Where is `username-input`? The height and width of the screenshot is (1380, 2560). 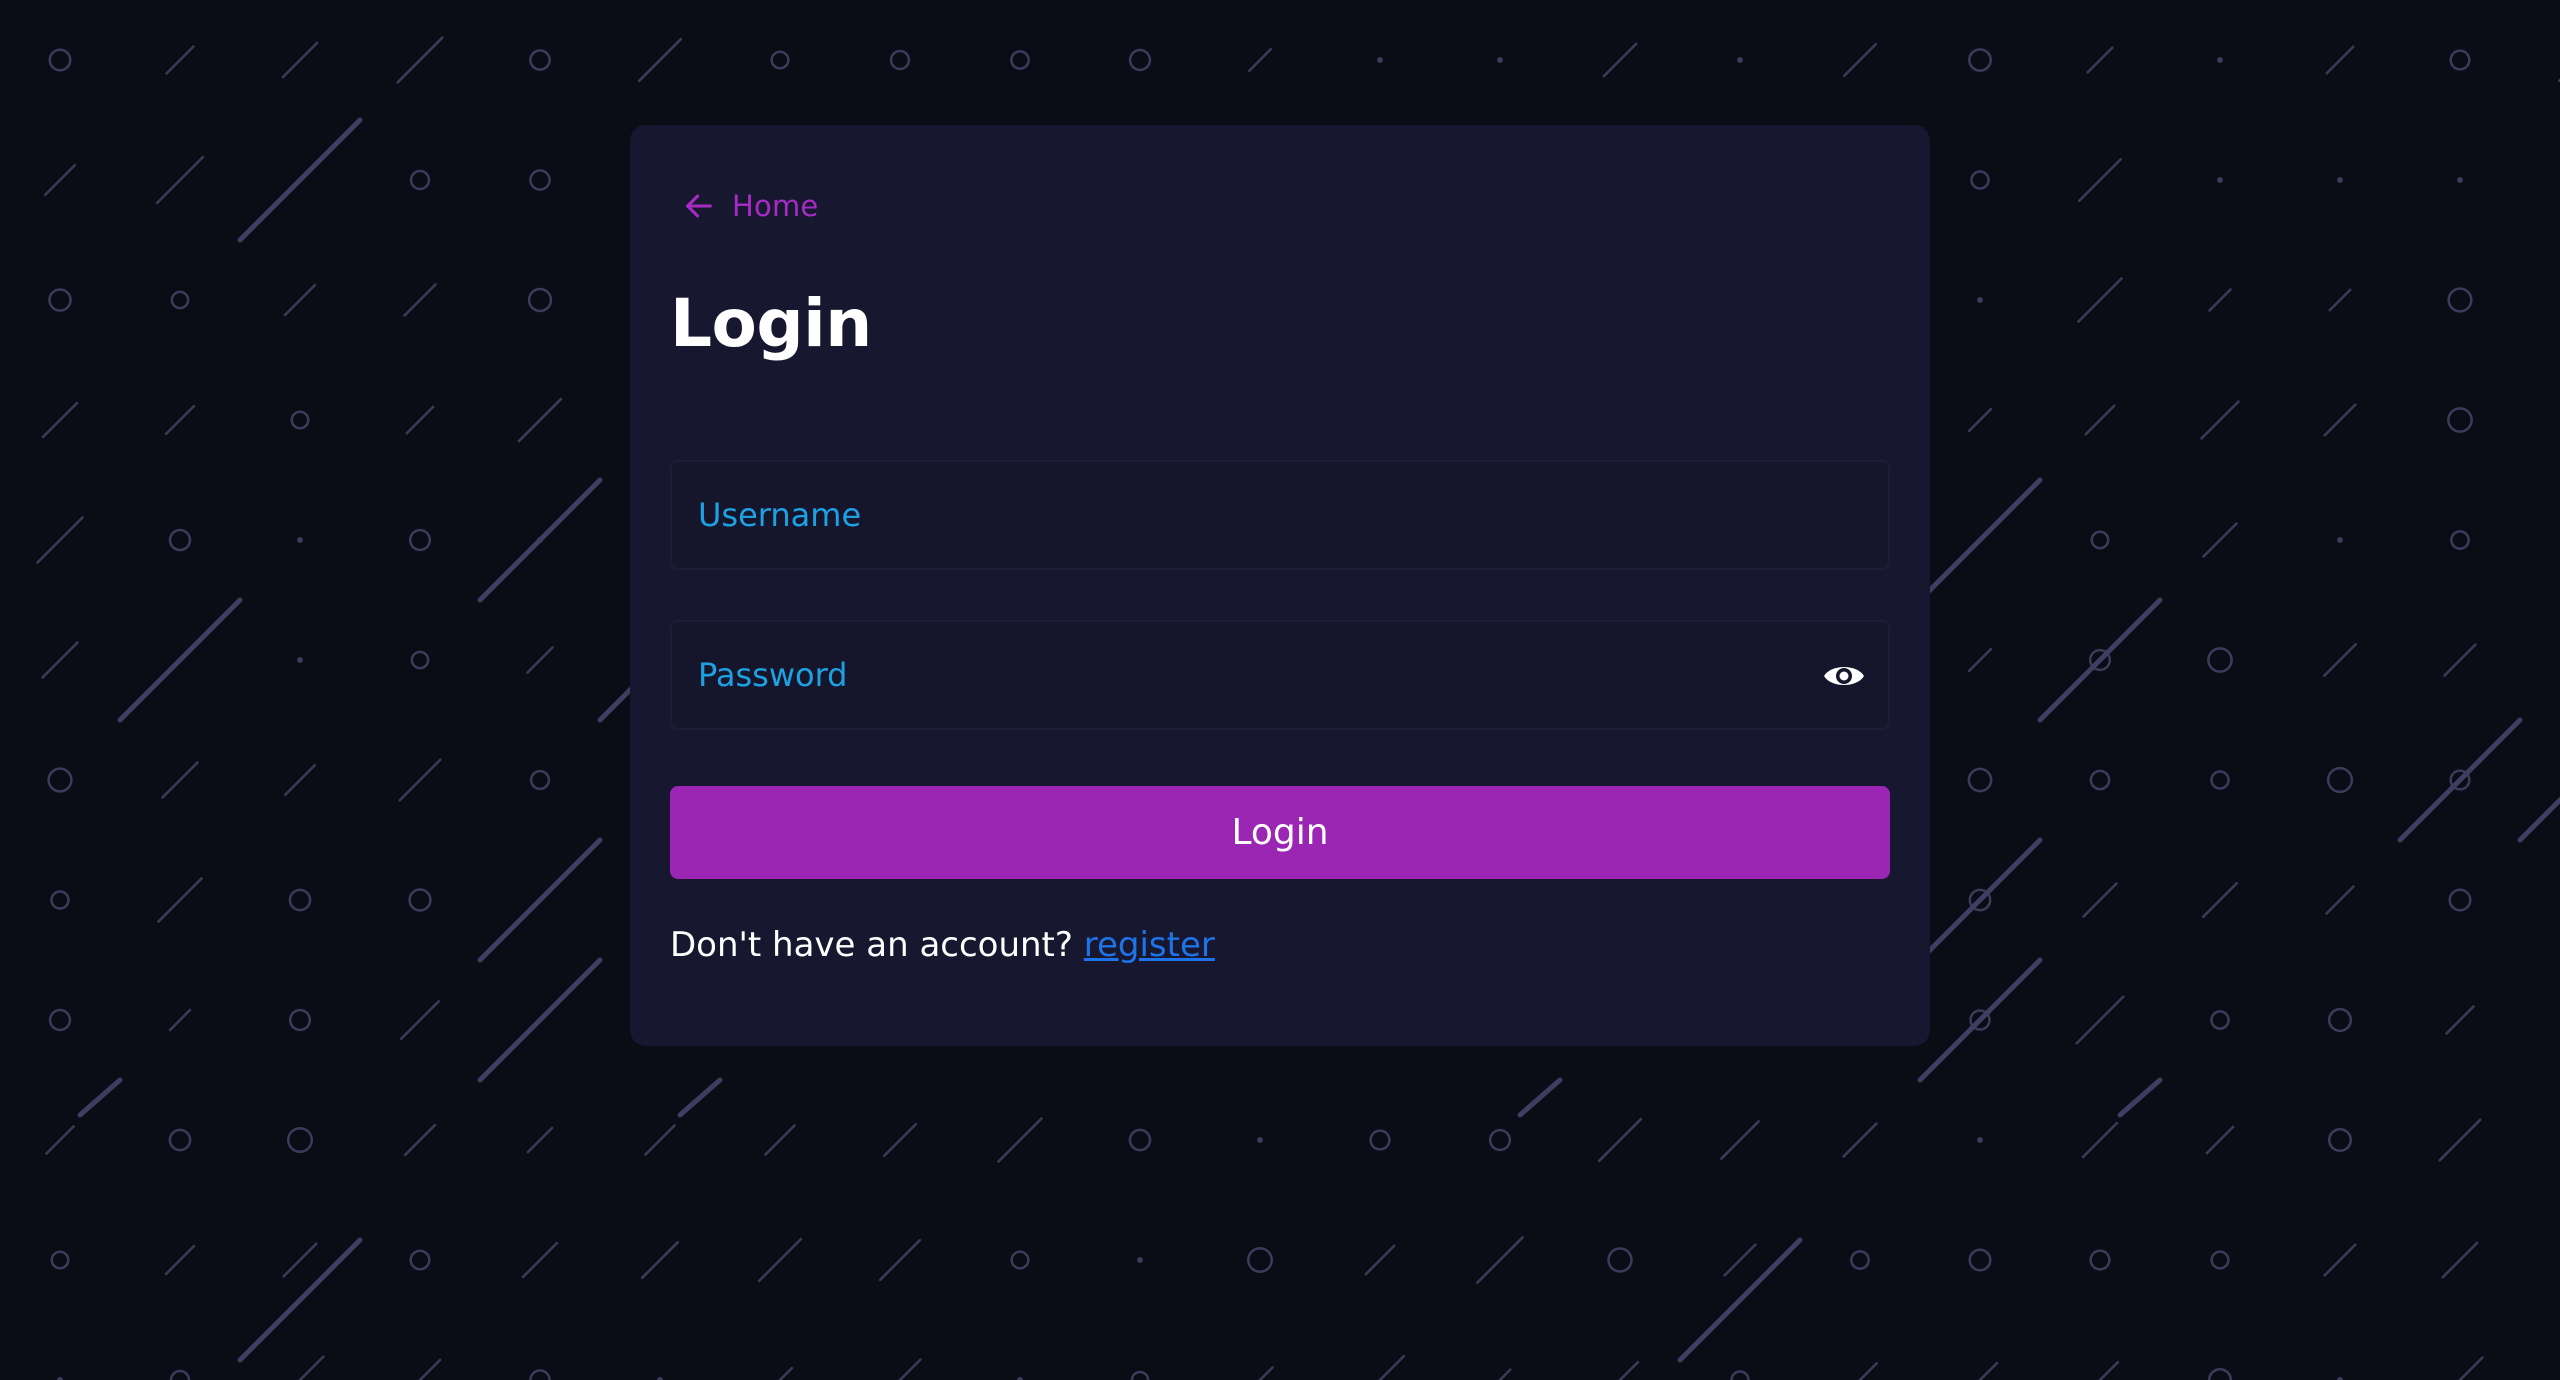 username-input is located at coordinates (1280, 515).